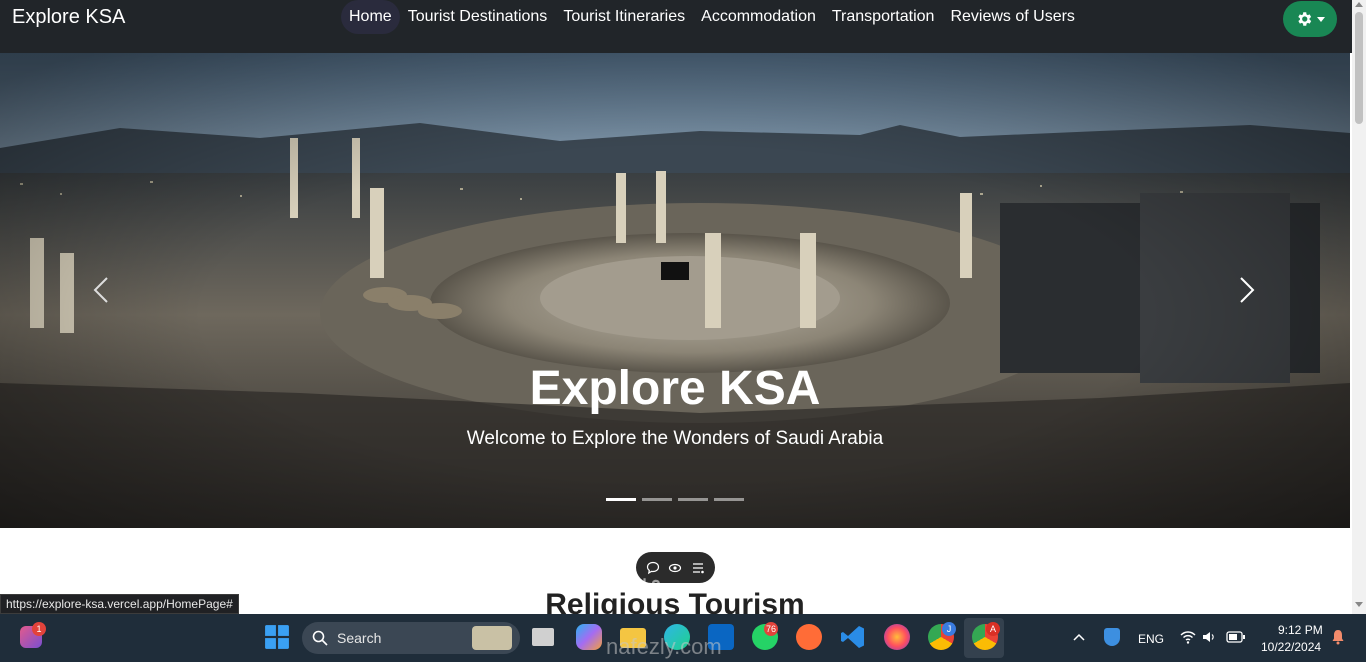 This screenshot has height=662, width=1366. I want to click on security-icon, so click(1112, 637).